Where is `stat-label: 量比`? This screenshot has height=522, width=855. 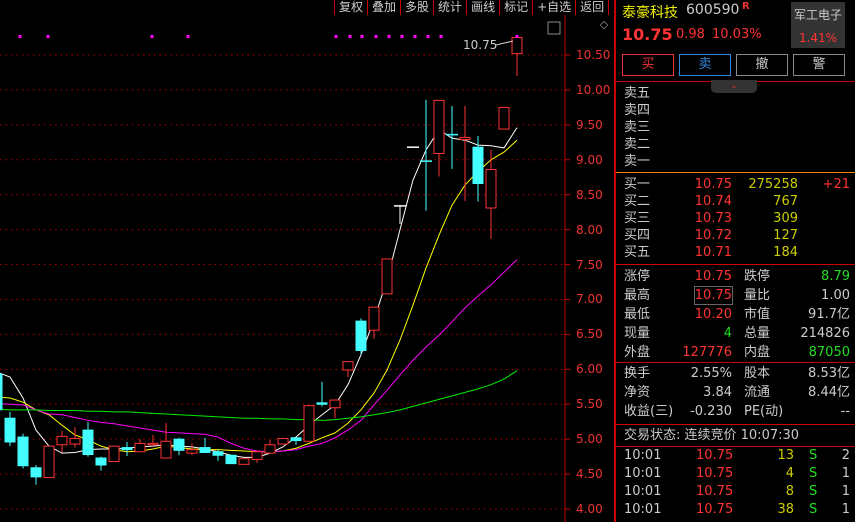
stat-label: 量比 is located at coordinates (757, 295).